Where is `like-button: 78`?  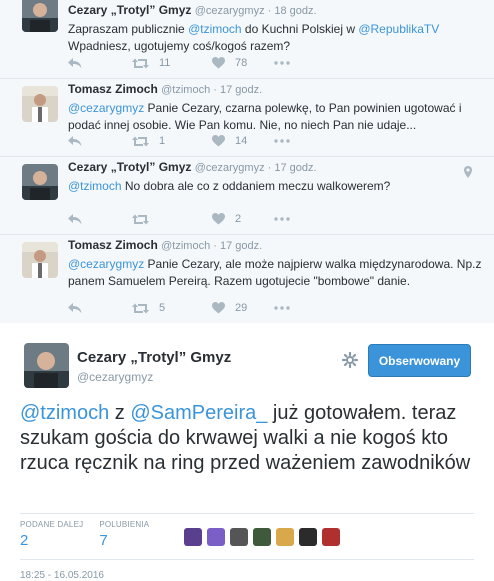
like-button: 78 is located at coordinates (243, 63).